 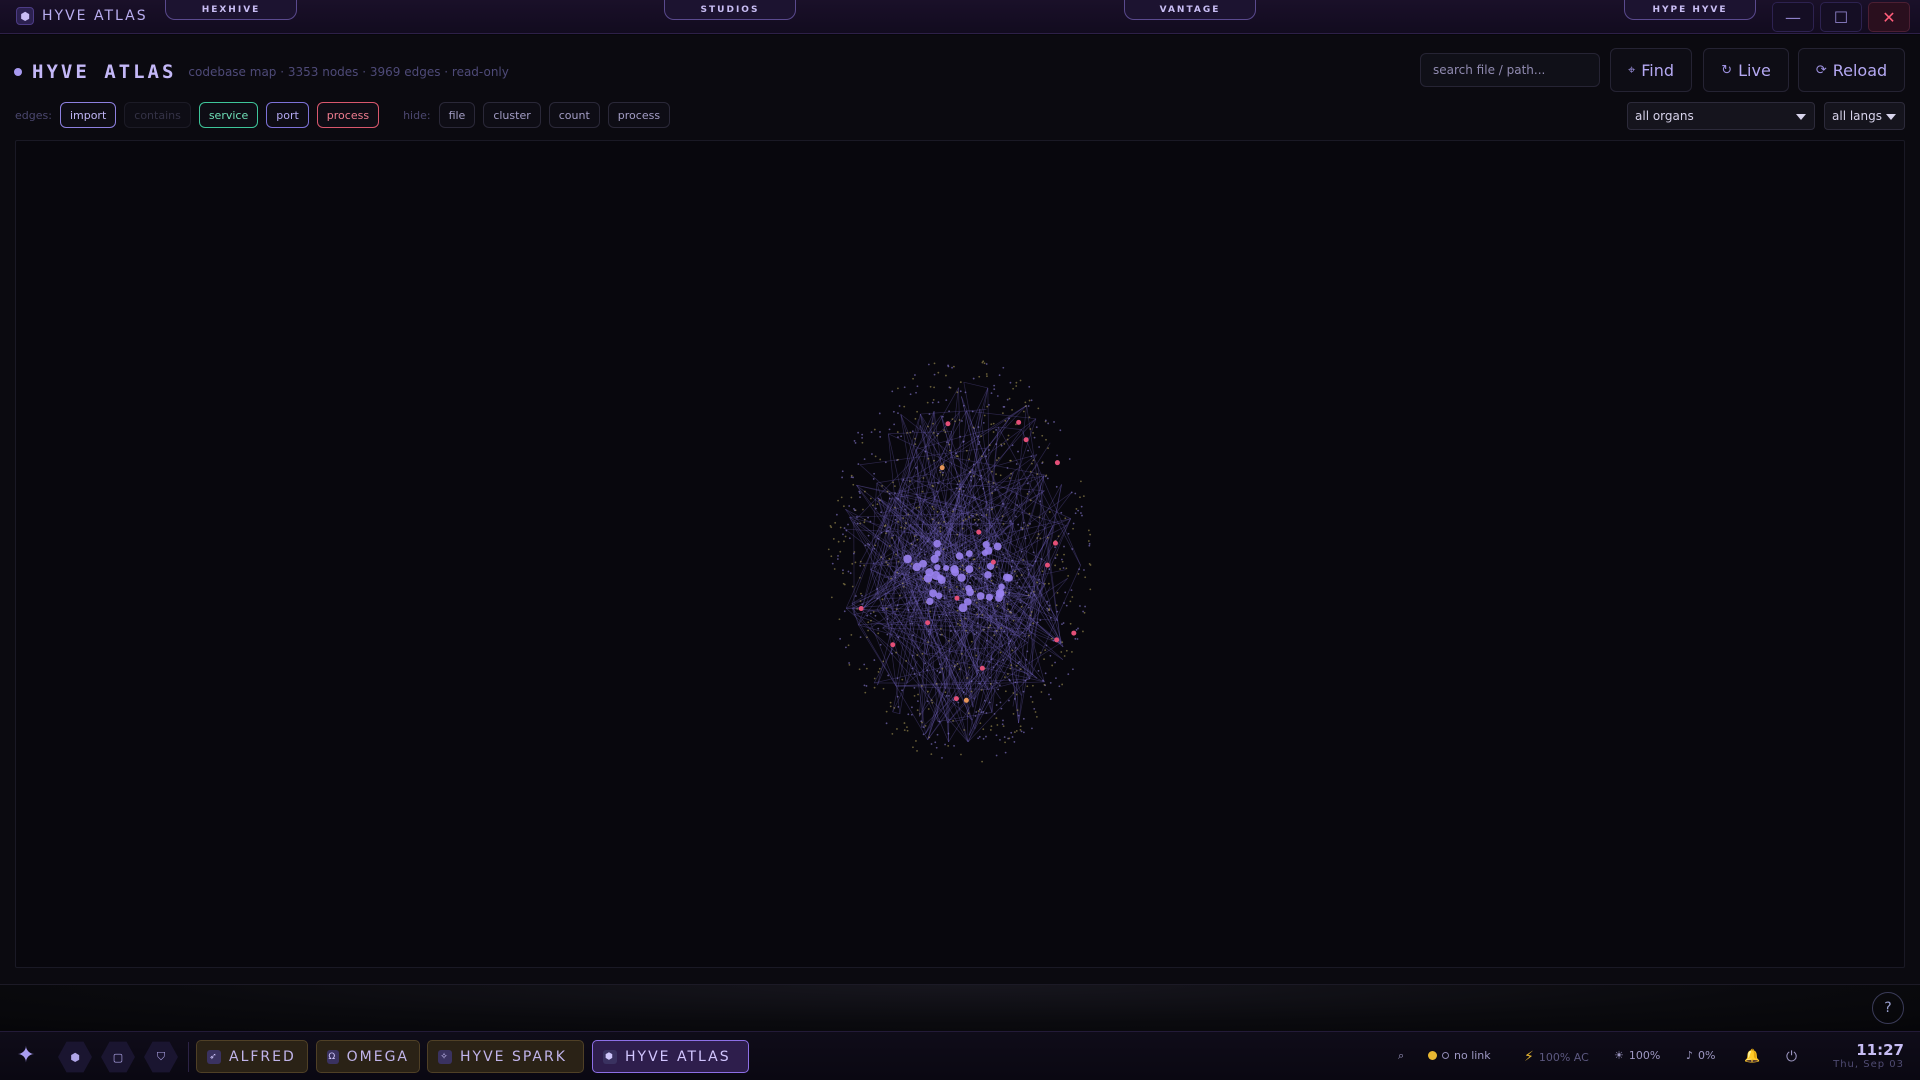 What do you see at coordinates (348, 115) in the screenshot?
I see `edge-filter-process: process` at bounding box center [348, 115].